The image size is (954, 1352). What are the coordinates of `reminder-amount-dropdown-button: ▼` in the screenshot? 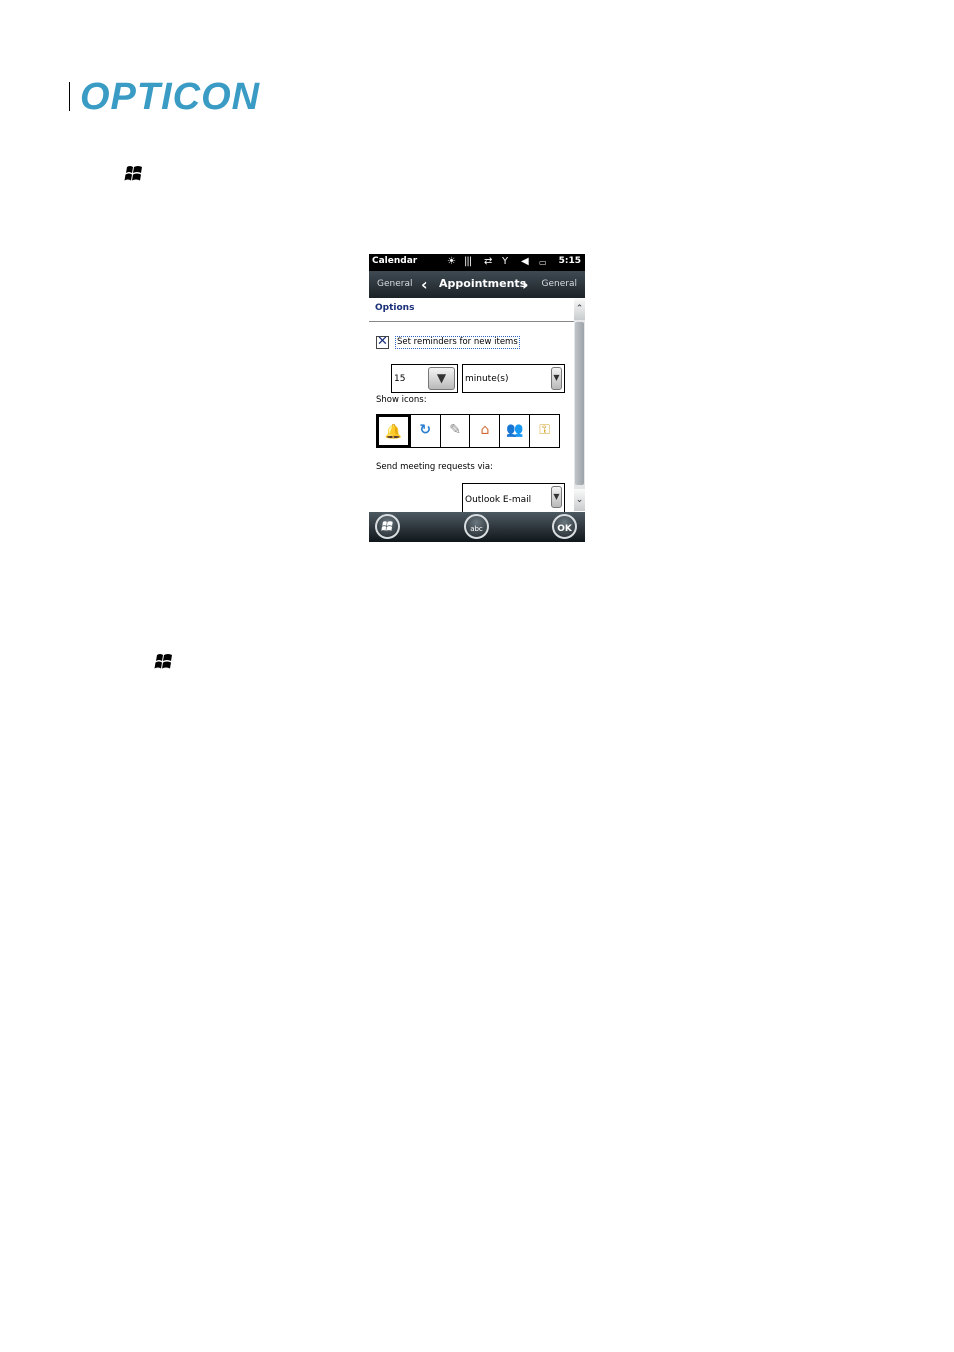 It's located at (441, 378).